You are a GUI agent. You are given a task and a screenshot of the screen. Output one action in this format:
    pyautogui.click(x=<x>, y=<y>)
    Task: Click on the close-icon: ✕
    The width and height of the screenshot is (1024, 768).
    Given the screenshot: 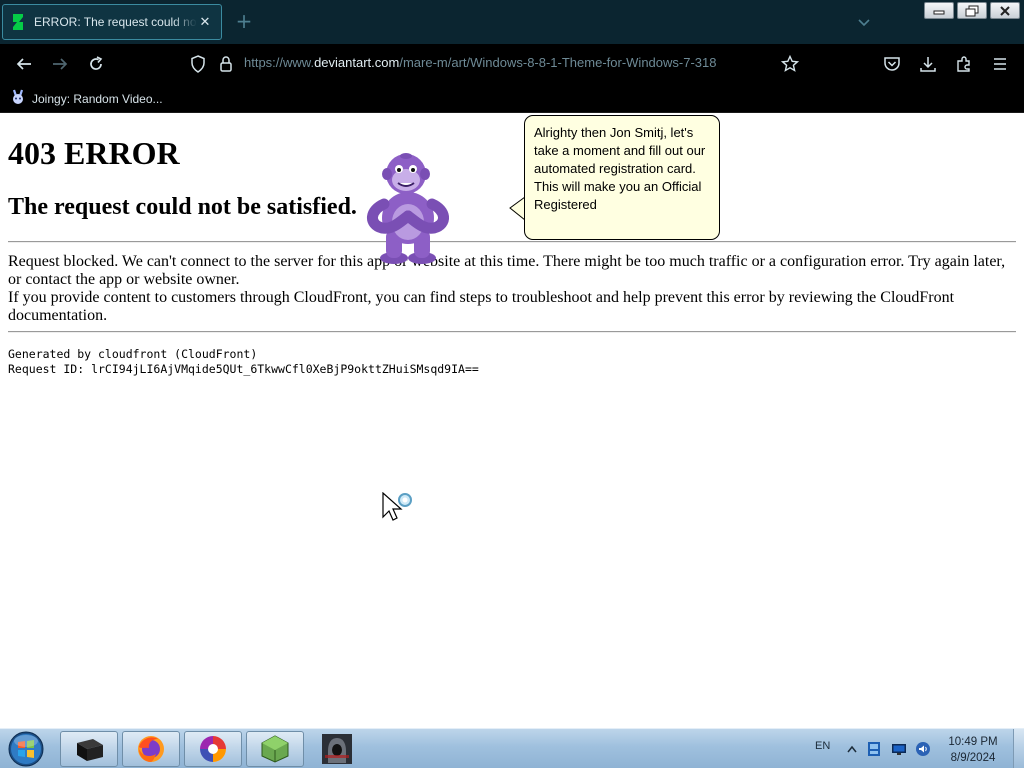 What is the action you would take?
    pyautogui.click(x=205, y=22)
    